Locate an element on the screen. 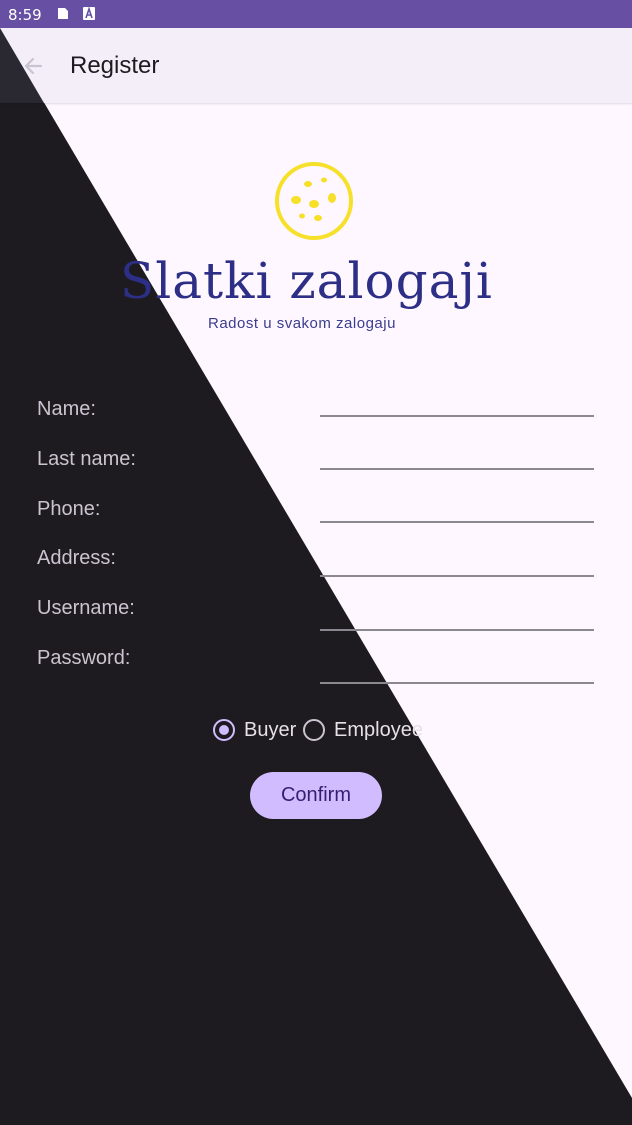 This screenshot has height=1125, width=632. brand-tagline: Radost u svakom zalogaju is located at coordinates (302, 323).